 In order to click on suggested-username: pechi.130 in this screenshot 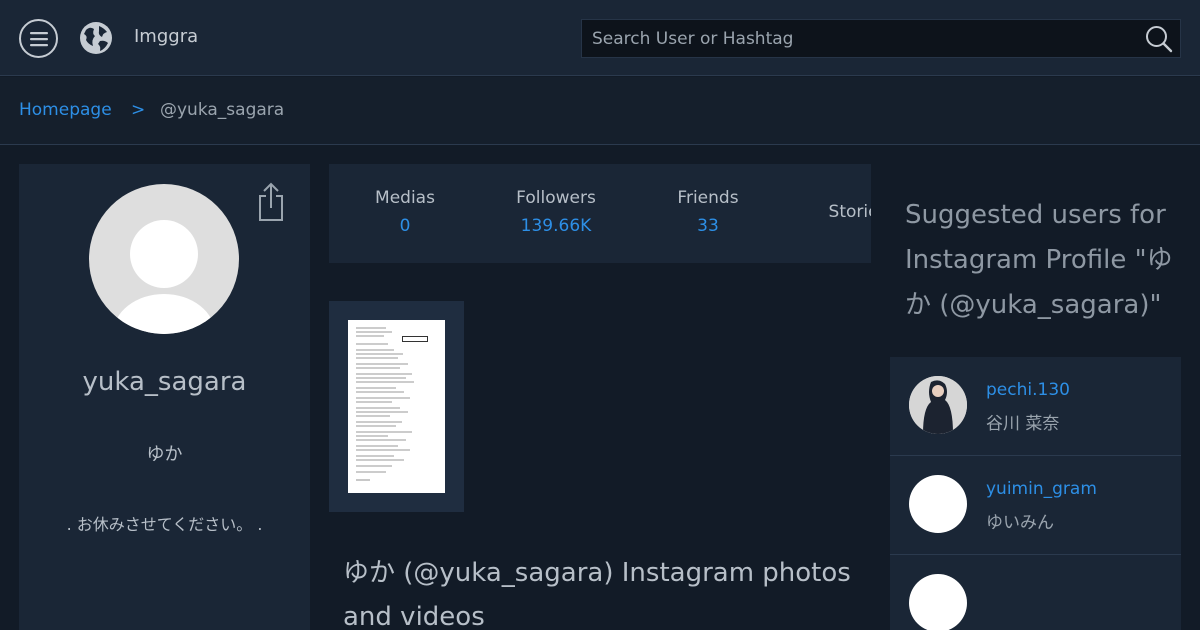, I will do `click(1028, 390)`.